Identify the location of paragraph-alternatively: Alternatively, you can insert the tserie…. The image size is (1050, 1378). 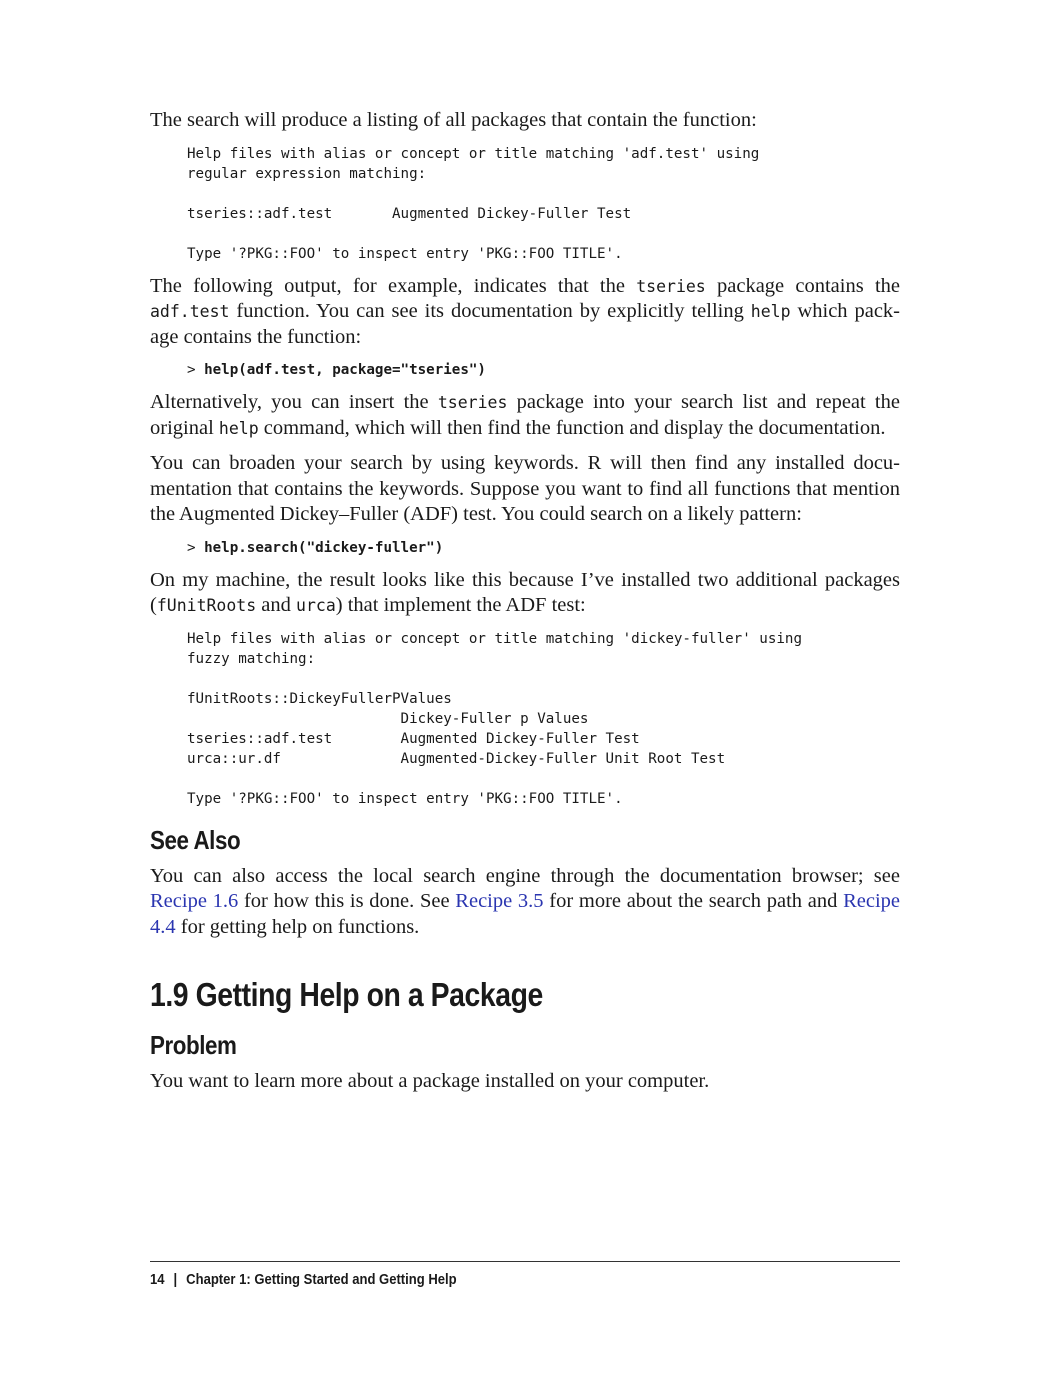
(525, 415).